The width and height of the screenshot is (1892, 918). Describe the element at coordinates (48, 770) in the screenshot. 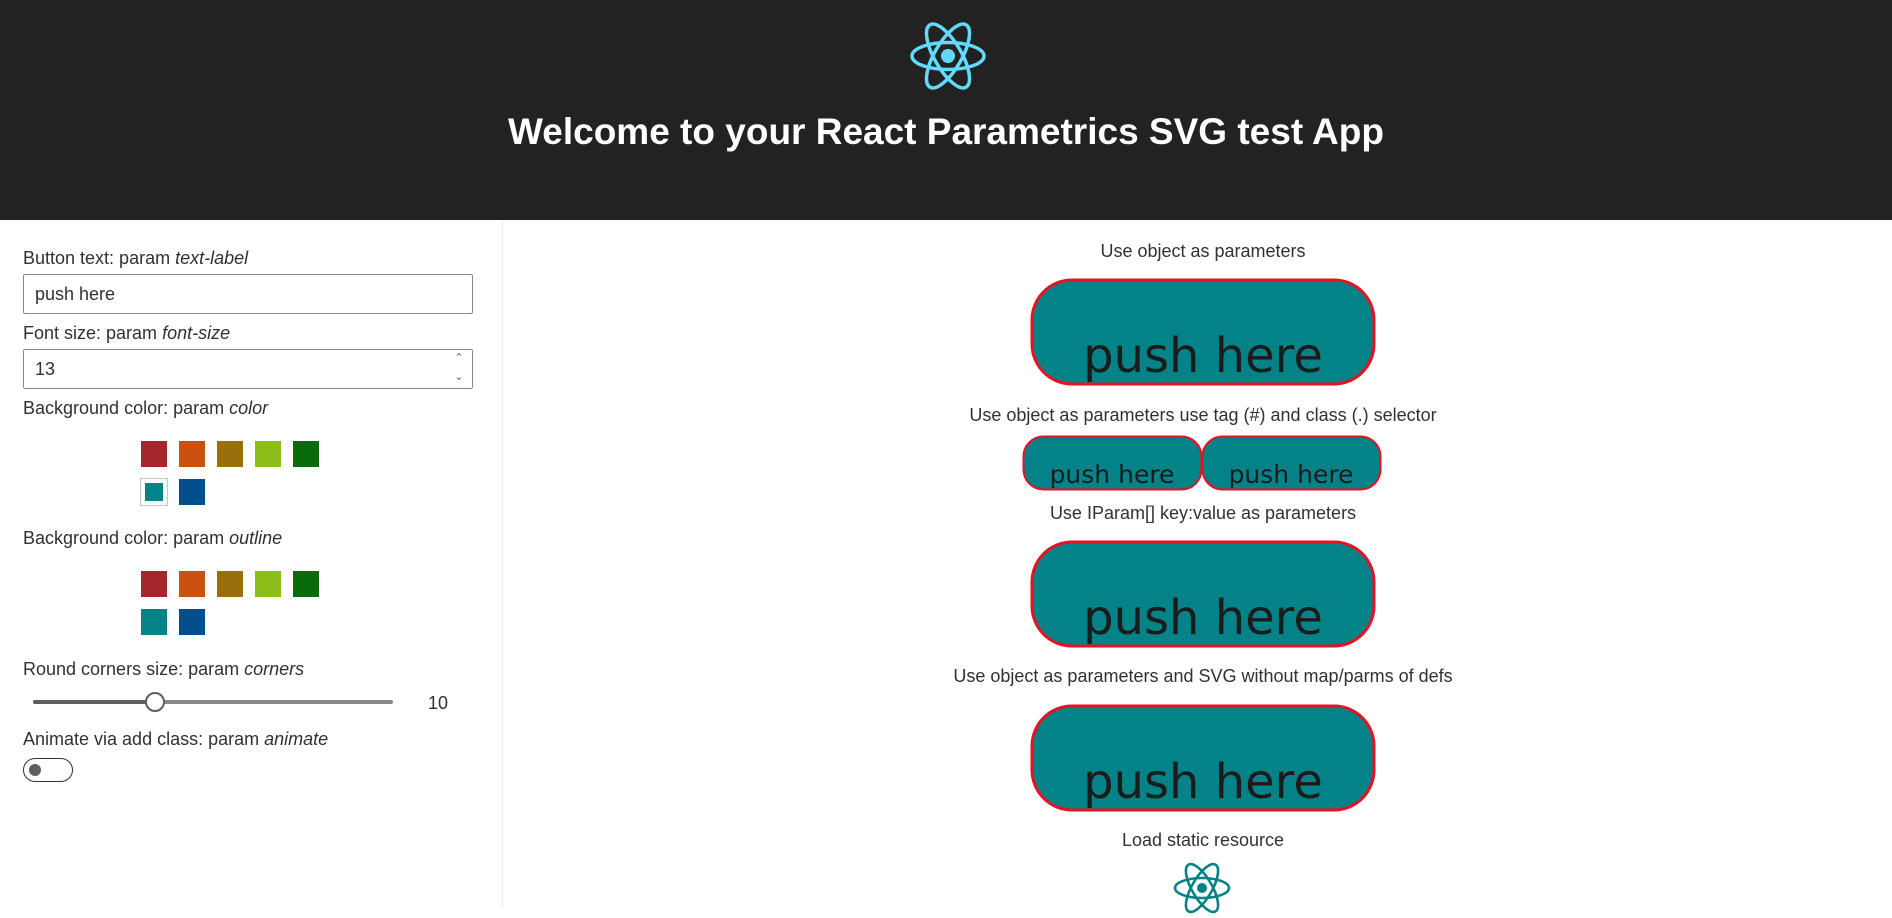

I see `animate-toggle` at that location.